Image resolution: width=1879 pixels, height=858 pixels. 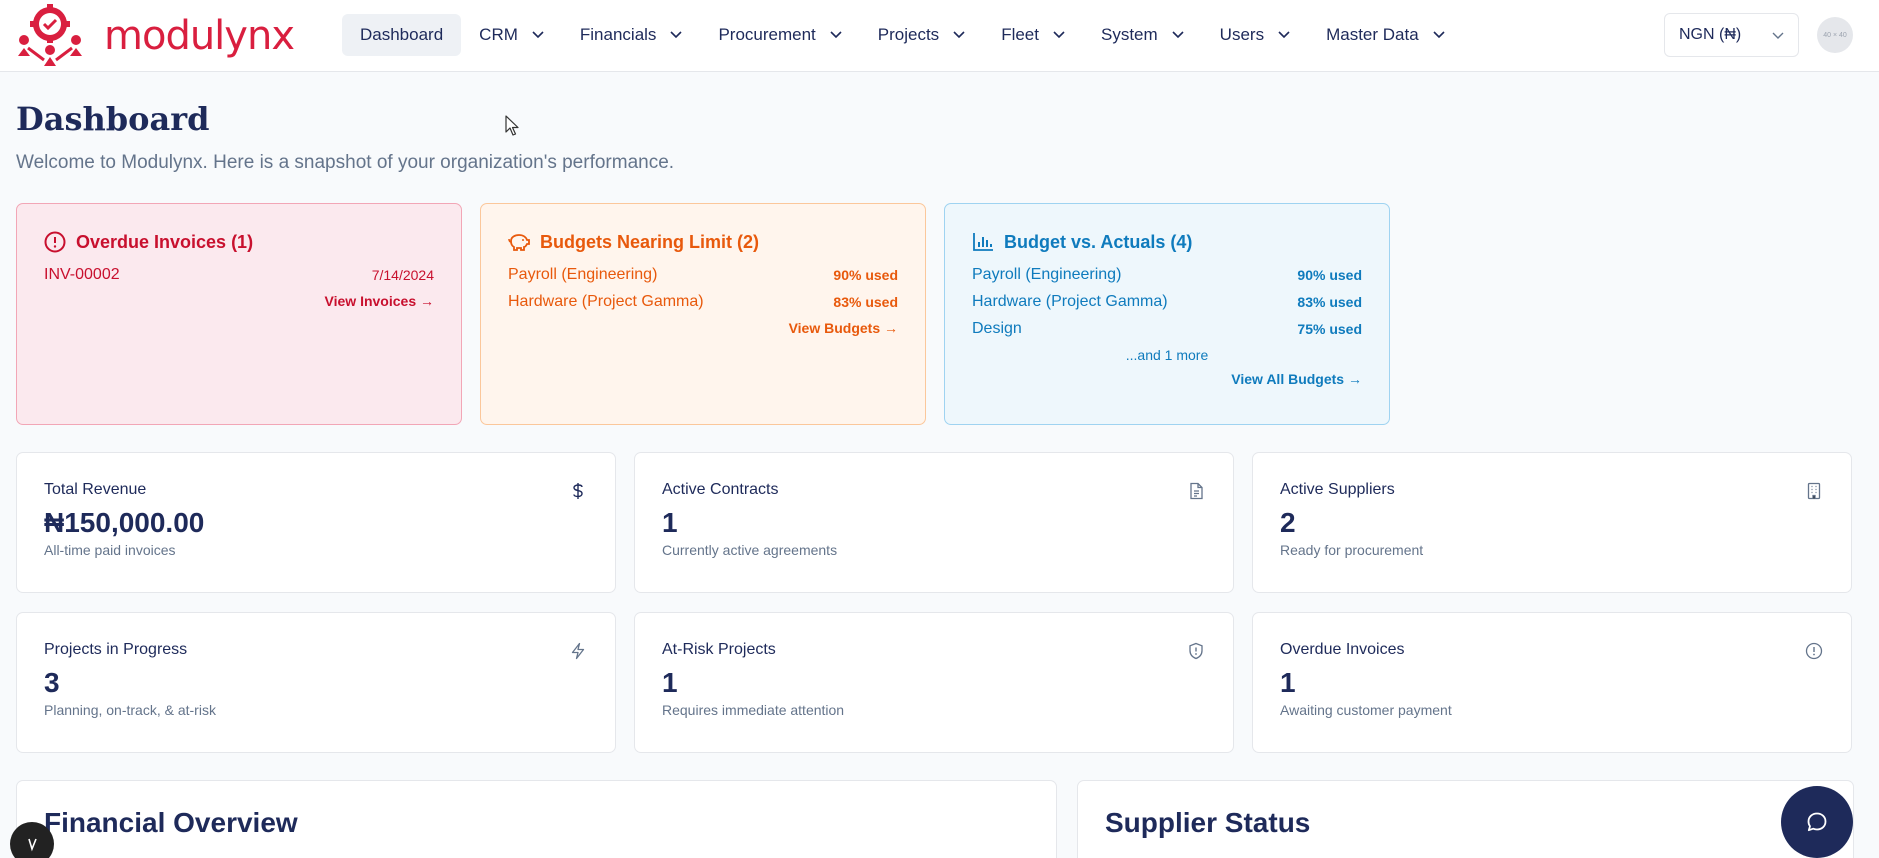 What do you see at coordinates (997, 328) in the screenshot?
I see `budget-name: Design` at bounding box center [997, 328].